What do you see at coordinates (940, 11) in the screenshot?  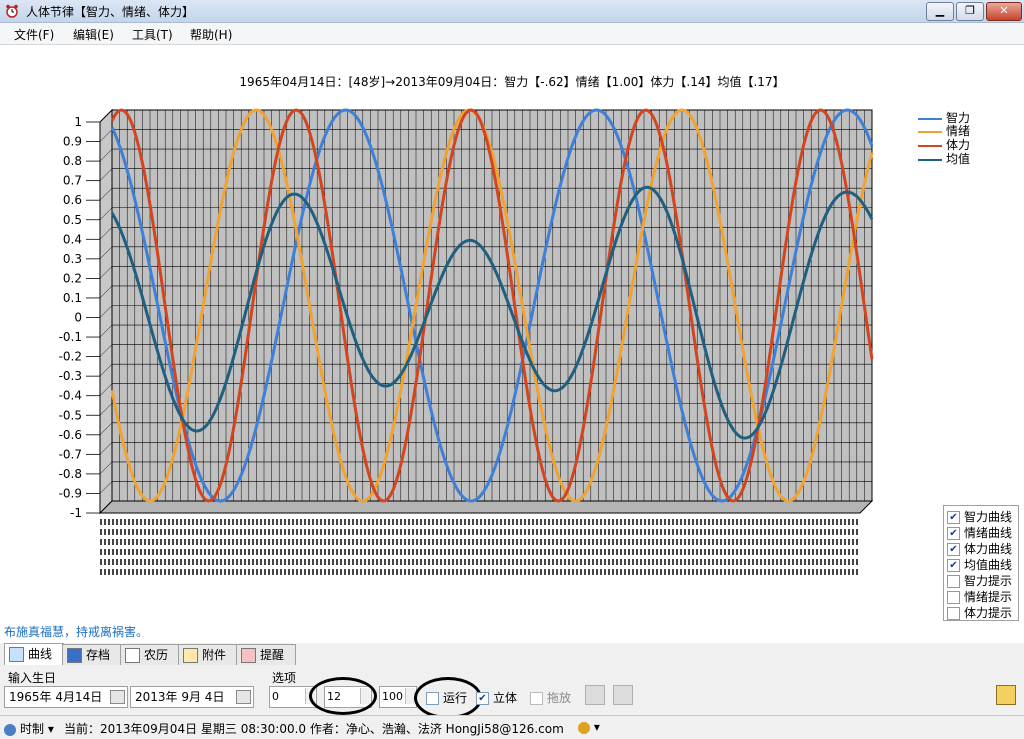 I see `minimize-button: ▁` at bounding box center [940, 11].